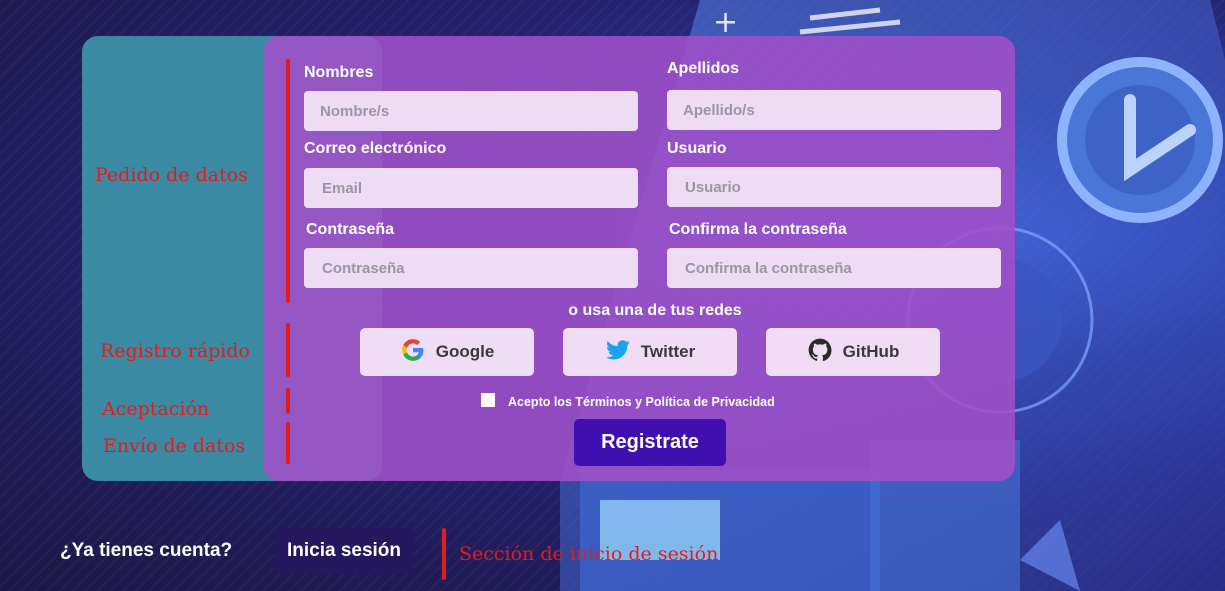 The width and height of the screenshot is (1225, 591). What do you see at coordinates (834, 268) in the screenshot?
I see `confirm-password-input` at bounding box center [834, 268].